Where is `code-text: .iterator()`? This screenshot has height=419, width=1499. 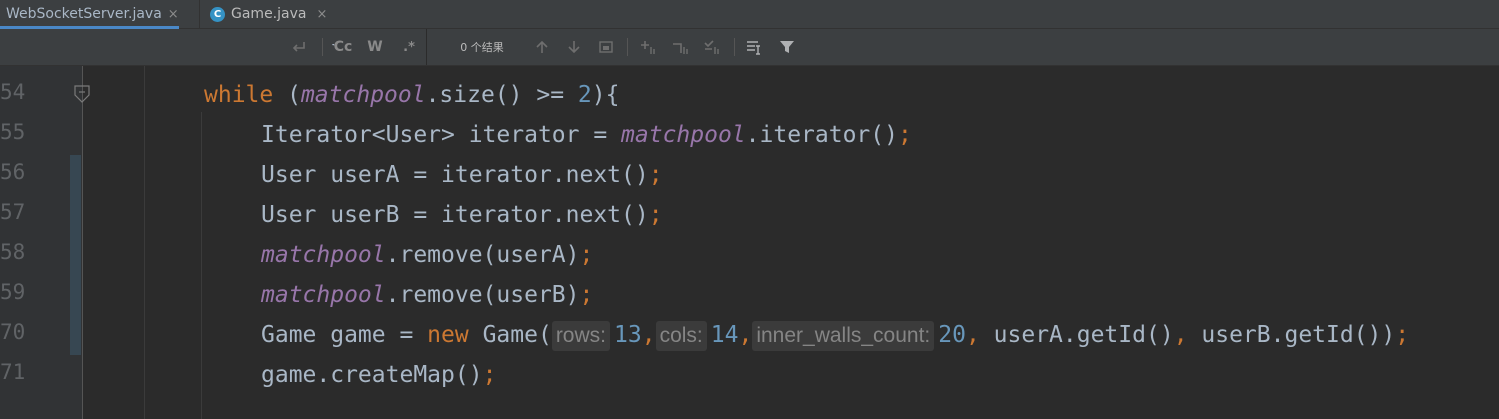 code-text: .iterator() is located at coordinates (821, 135).